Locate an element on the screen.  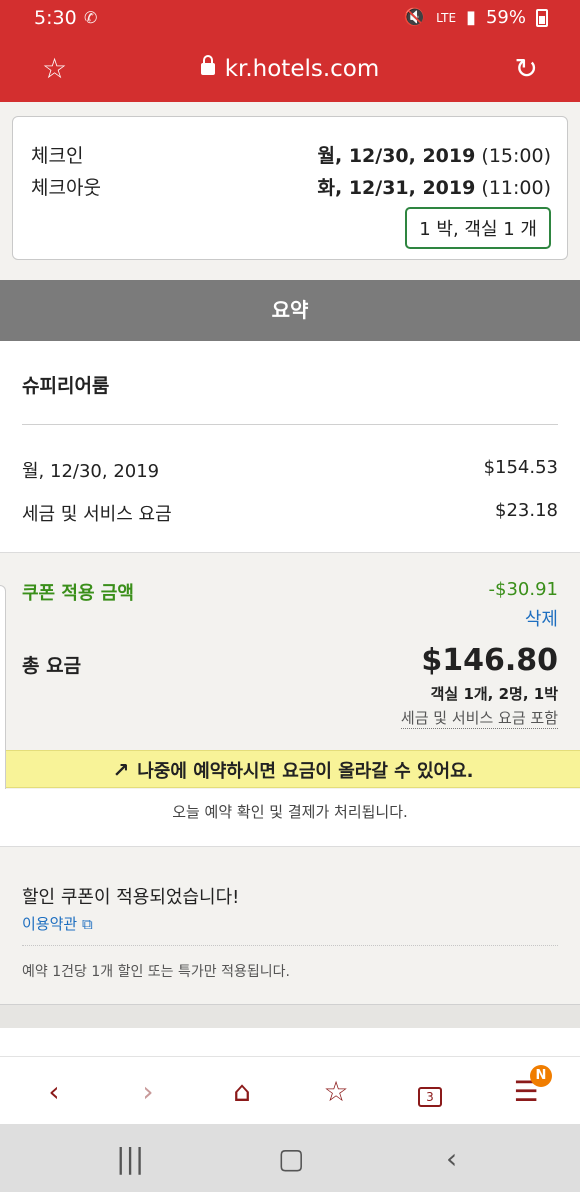
tabs-count: 3 is located at coordinates (430, 1097).